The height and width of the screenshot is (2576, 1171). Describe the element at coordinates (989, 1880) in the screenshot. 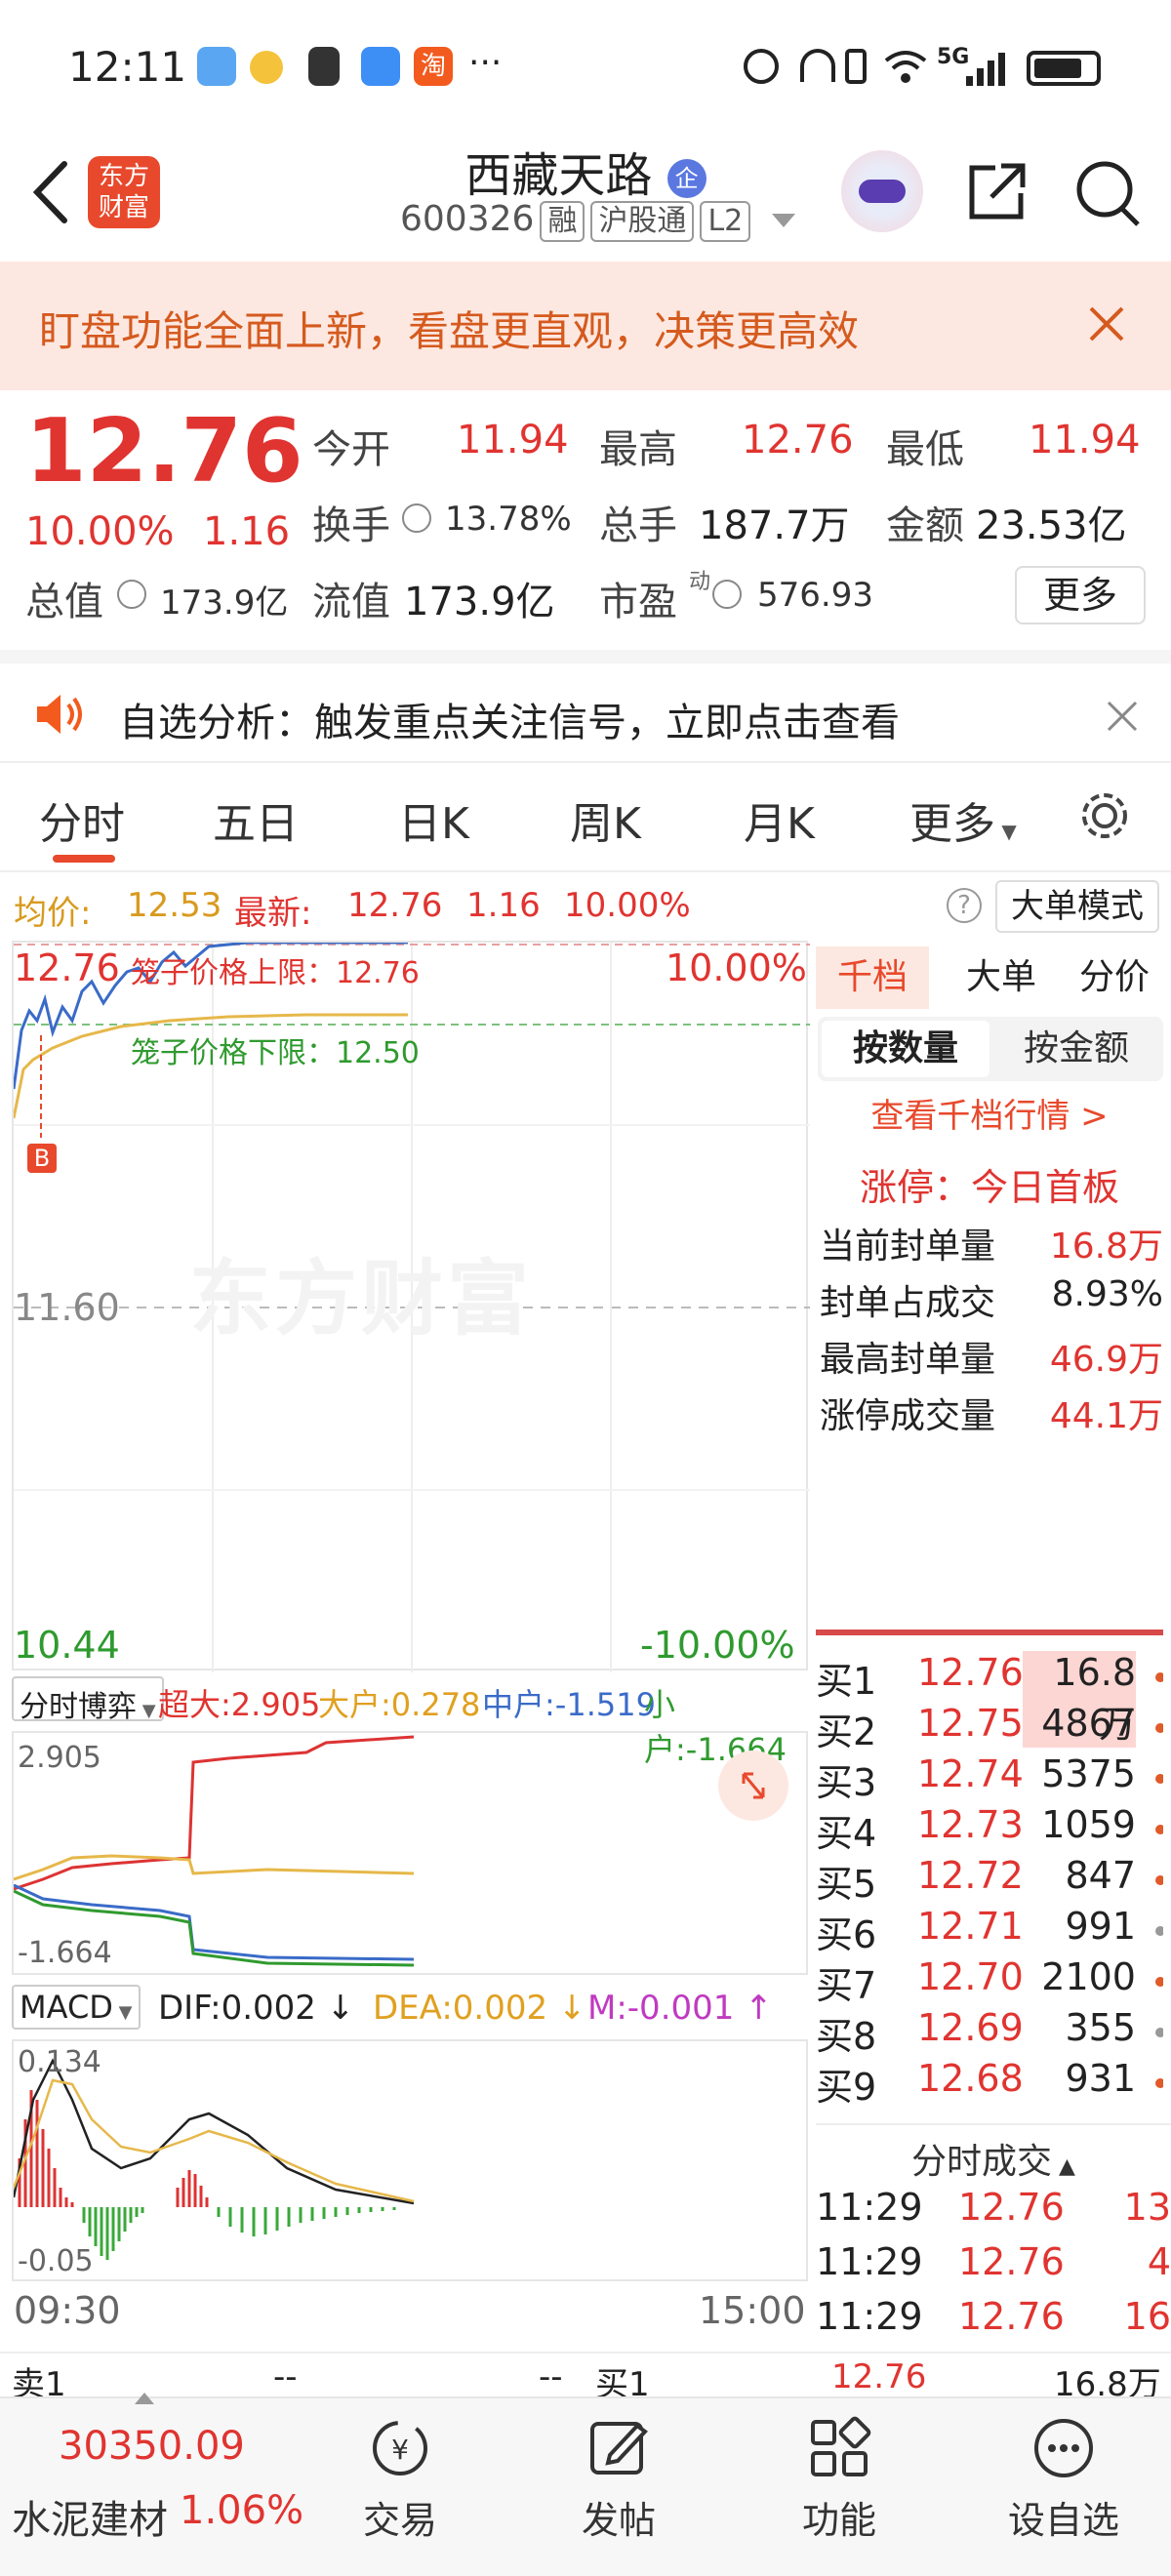

I see `bid-row: 买5 12.72 847` at that location.